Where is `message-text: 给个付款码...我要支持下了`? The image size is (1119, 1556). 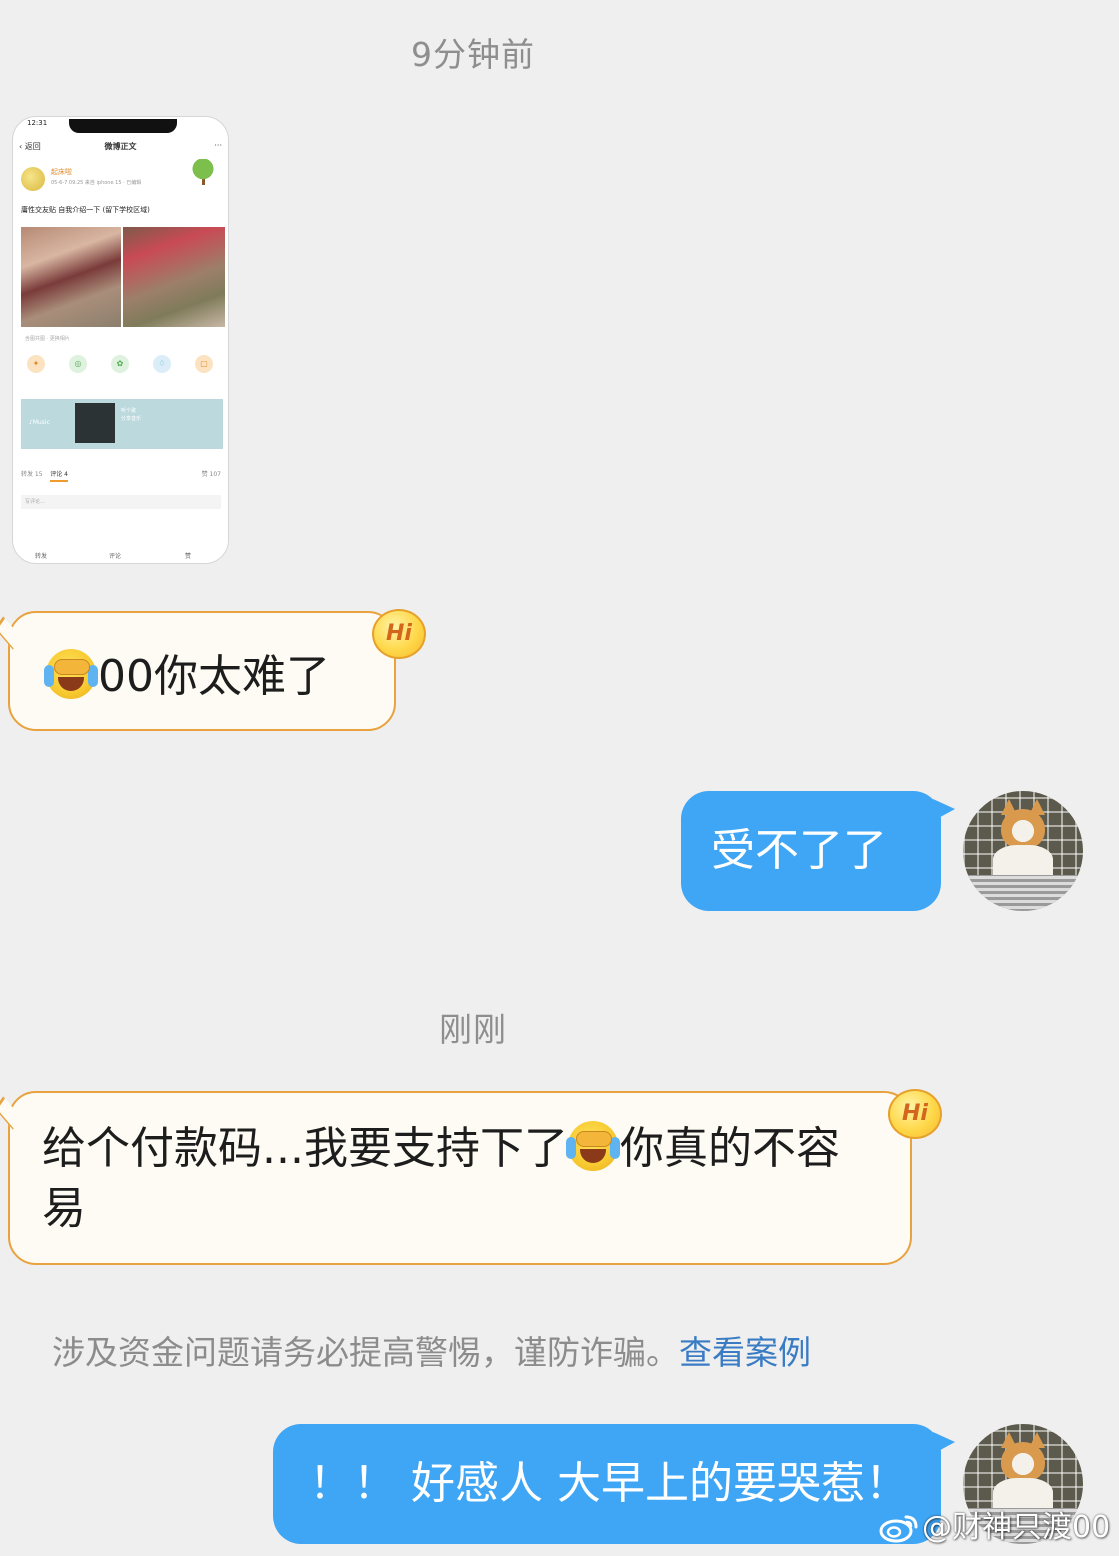 message-text: 给个付款码...我要支持下了 is located at coordinates (305, 1148).